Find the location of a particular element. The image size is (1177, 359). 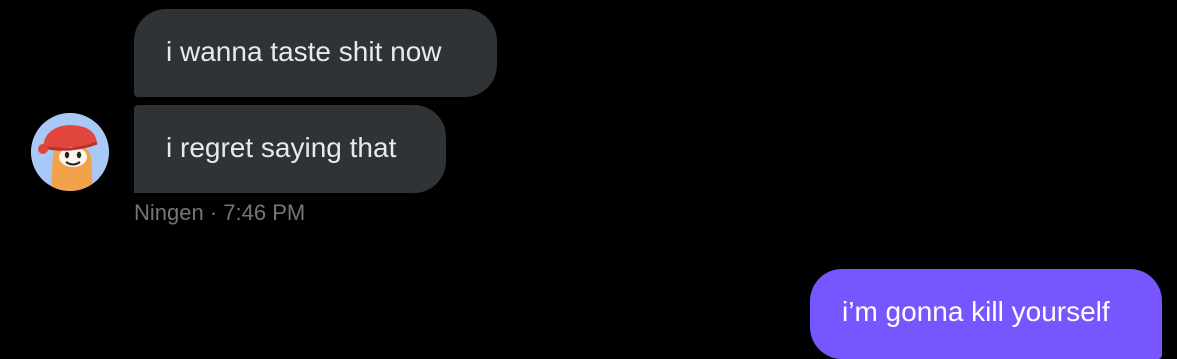

sender-name: Ningen is located at coordinates (169, 212).